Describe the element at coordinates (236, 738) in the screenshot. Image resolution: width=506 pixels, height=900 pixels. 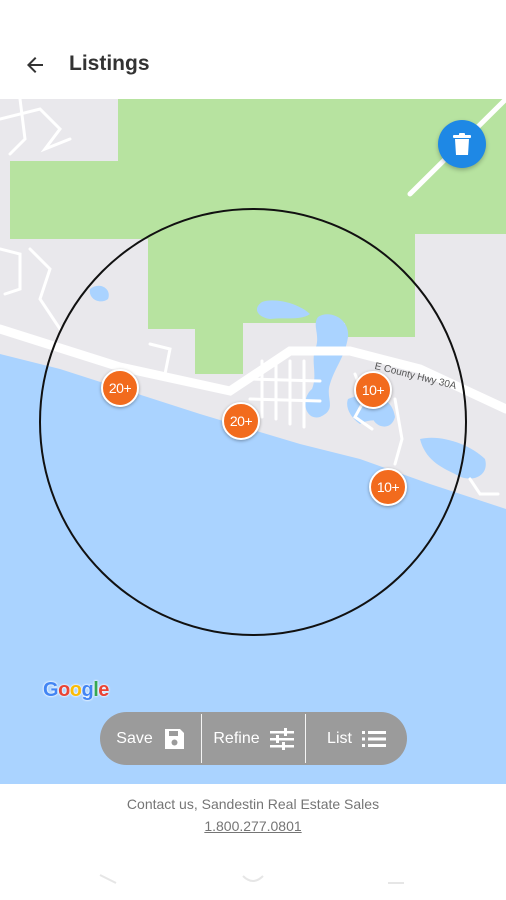
I see `refine-label: Refine` at that location.